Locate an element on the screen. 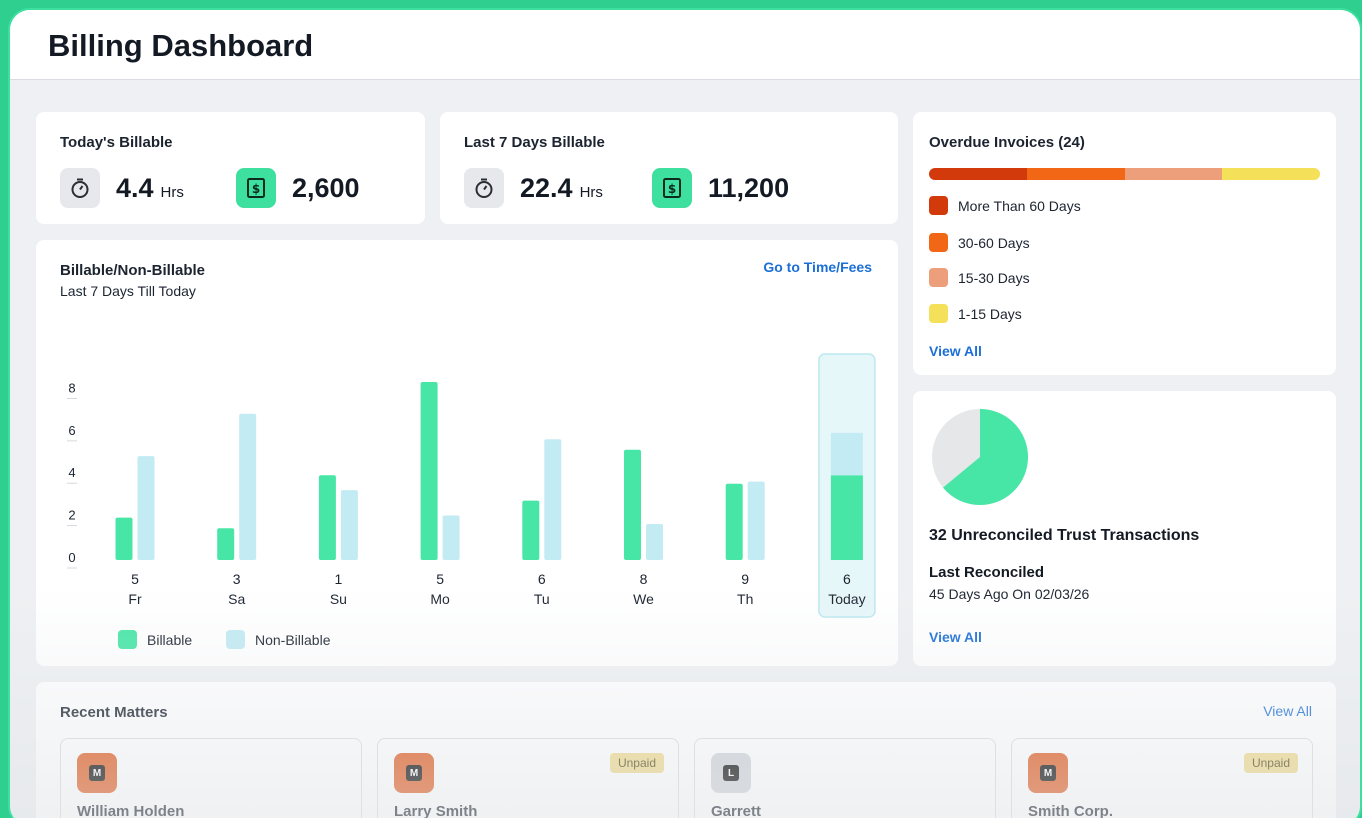 This screenshot has height=818, width=1362. y-tick-label: 0 is located at coordinates (71, 557).